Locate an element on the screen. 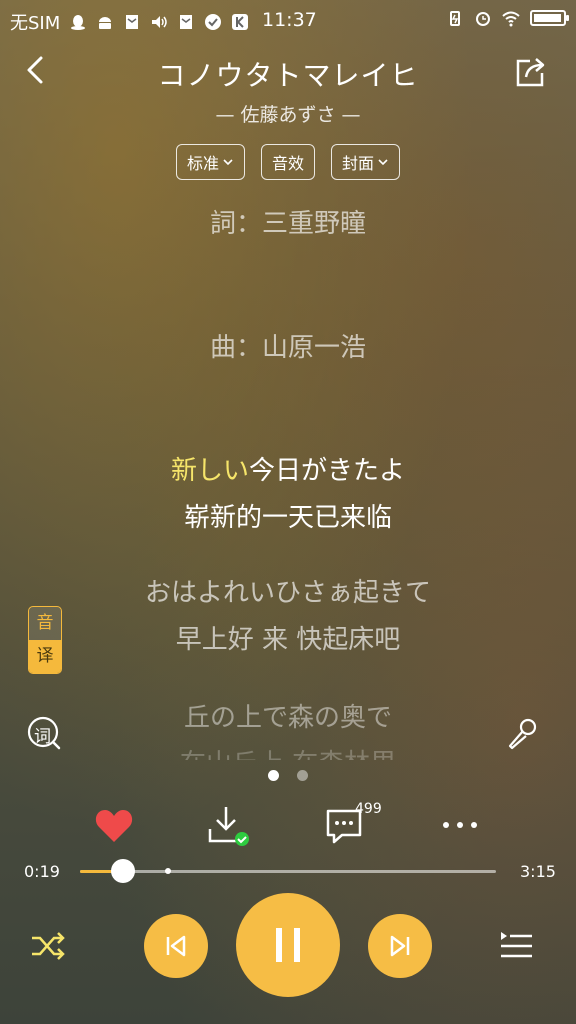 The height and width of the screenshot is (1024, 576). progress-knob is located at coordinates (122, 871).